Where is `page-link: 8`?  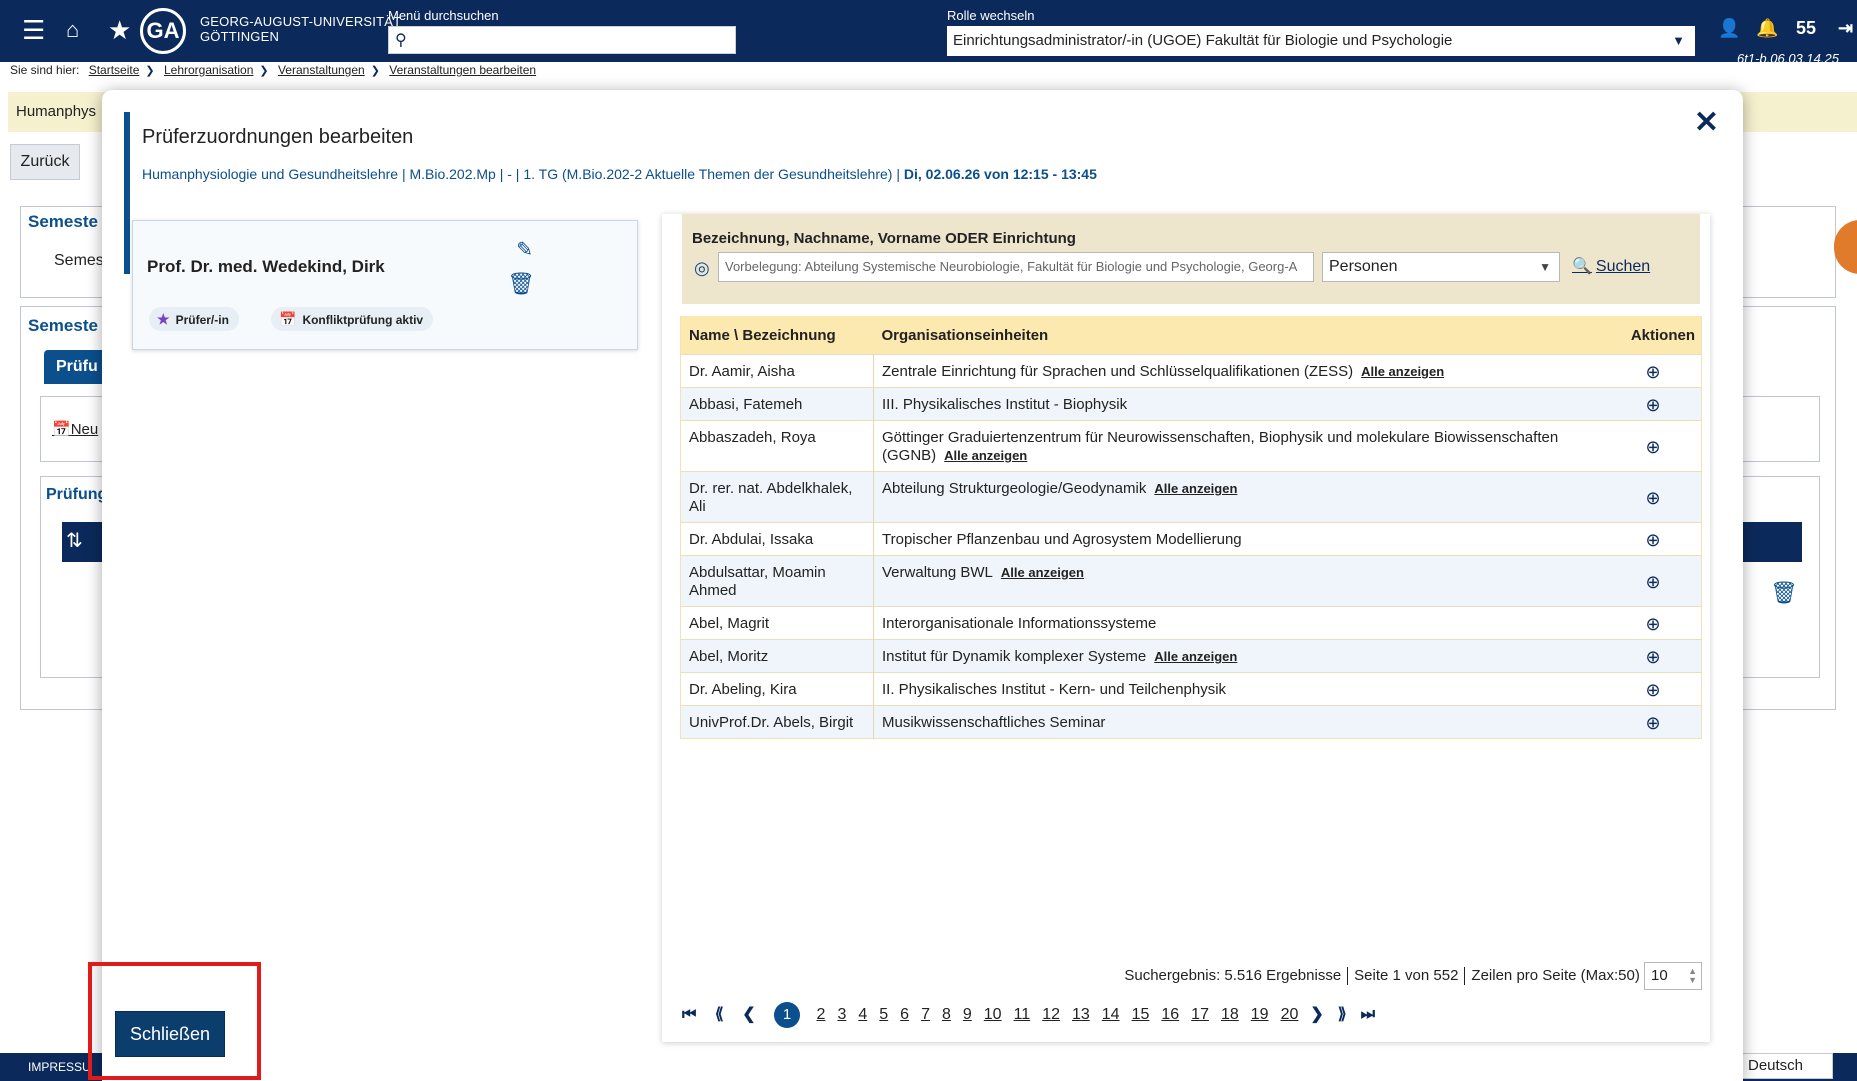 page-link: 8 is located at coordinates (946, 1015).